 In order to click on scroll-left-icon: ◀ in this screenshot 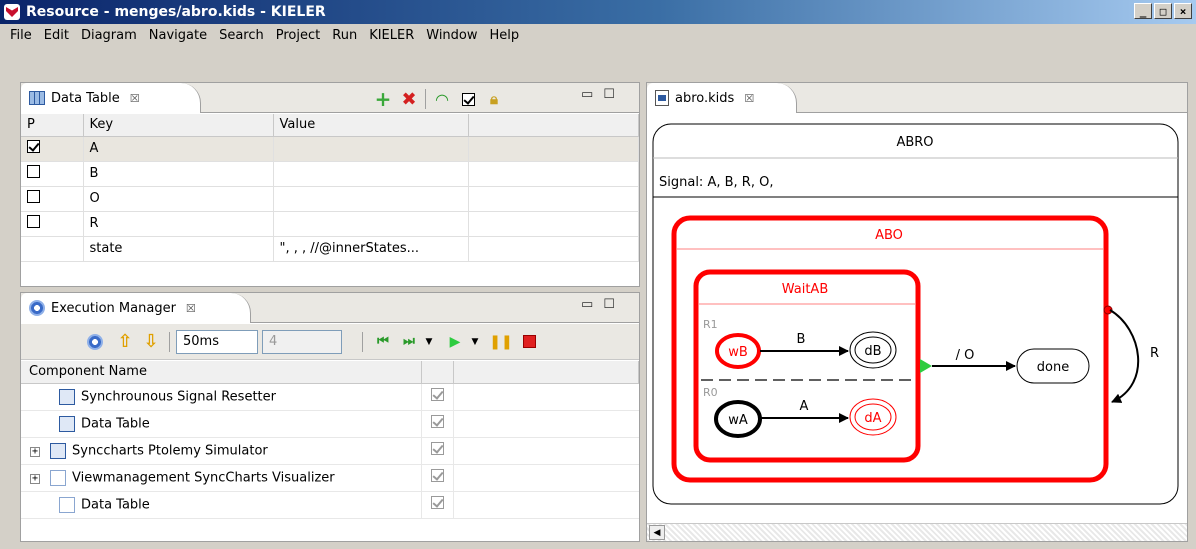, I will do `click(657, 532)`.